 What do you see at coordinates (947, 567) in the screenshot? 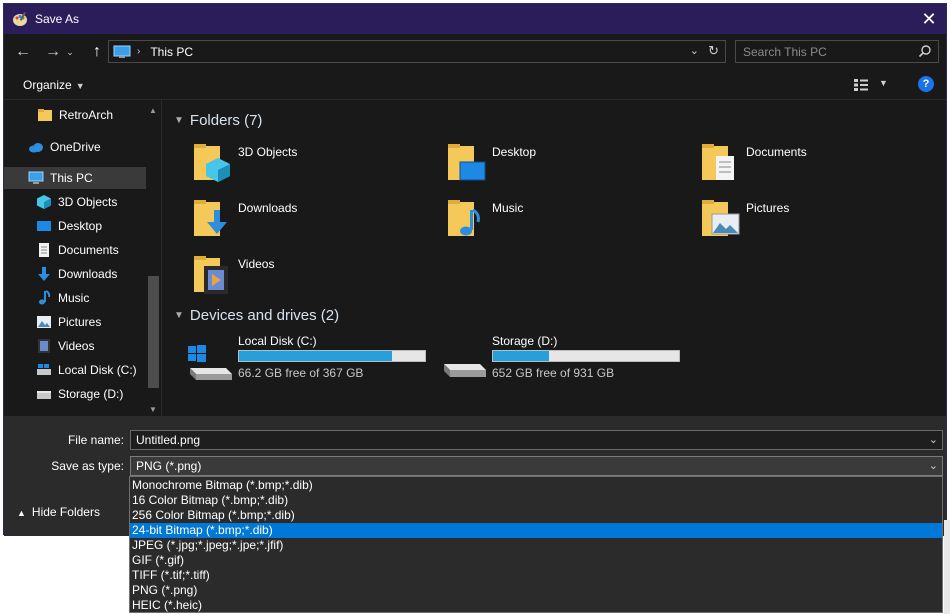
I see `background-window-edge` at bounding box center [947, 567].